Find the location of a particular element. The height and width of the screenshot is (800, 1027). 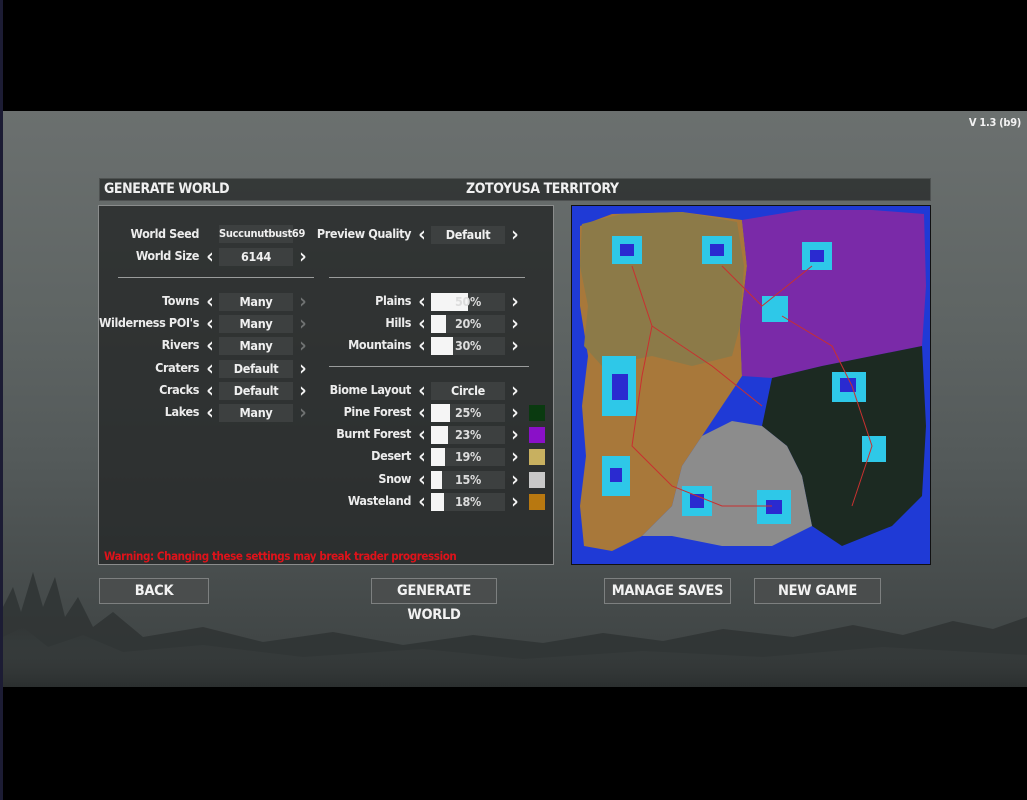

desert-slider: 19% is located at coordinates (468, 457).